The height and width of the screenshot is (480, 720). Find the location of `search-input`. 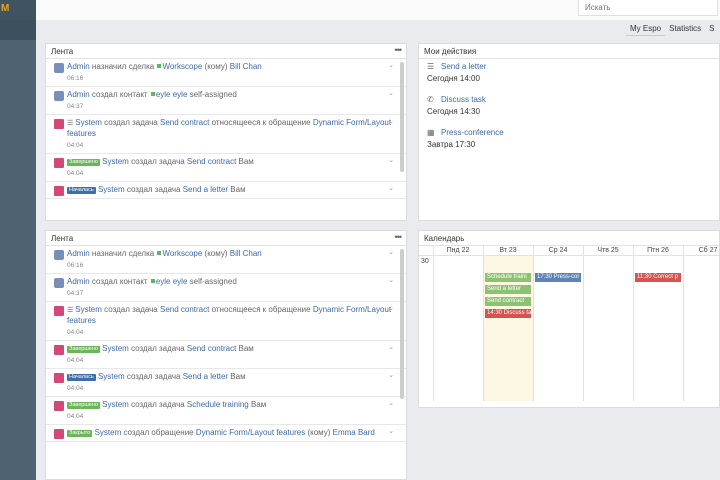

search-input is located at coordinates (648, 8).